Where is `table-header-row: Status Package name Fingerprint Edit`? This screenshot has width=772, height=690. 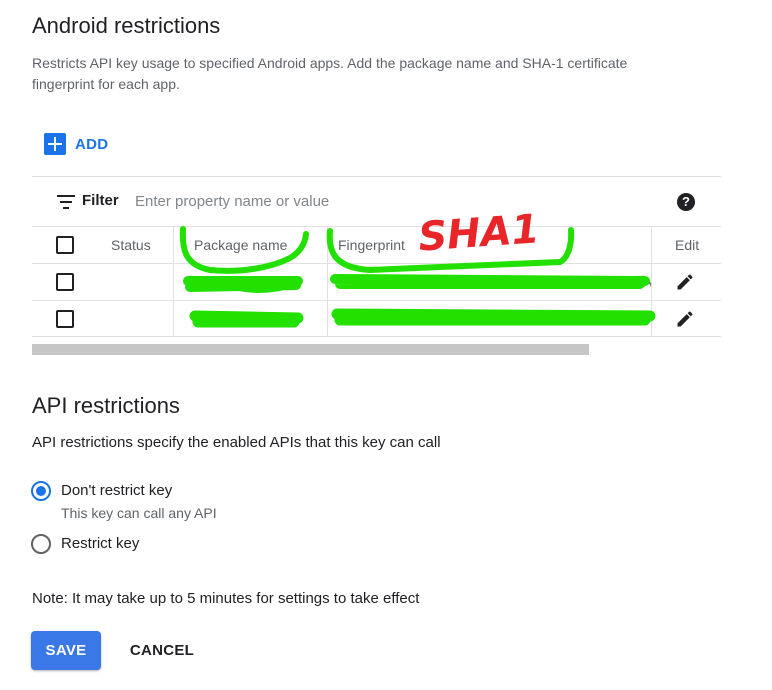 table-header-row: Status Package name Fingerprint Edit is located at coordinates (376, 244).